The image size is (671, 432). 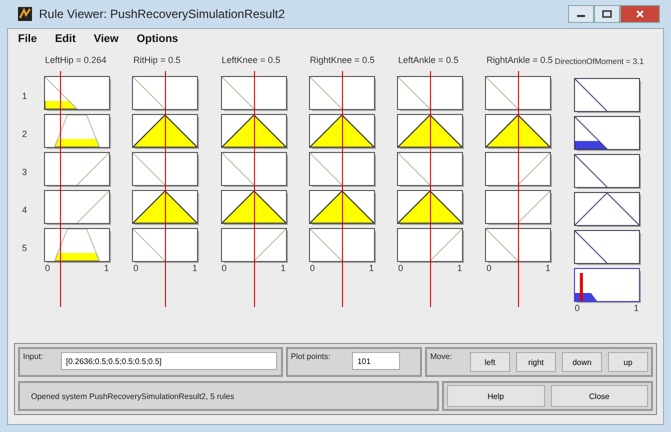 I want to click on status-text: Opened system PushRecoverySimulationResult2, 5 rules, so click(x=132, y=396).